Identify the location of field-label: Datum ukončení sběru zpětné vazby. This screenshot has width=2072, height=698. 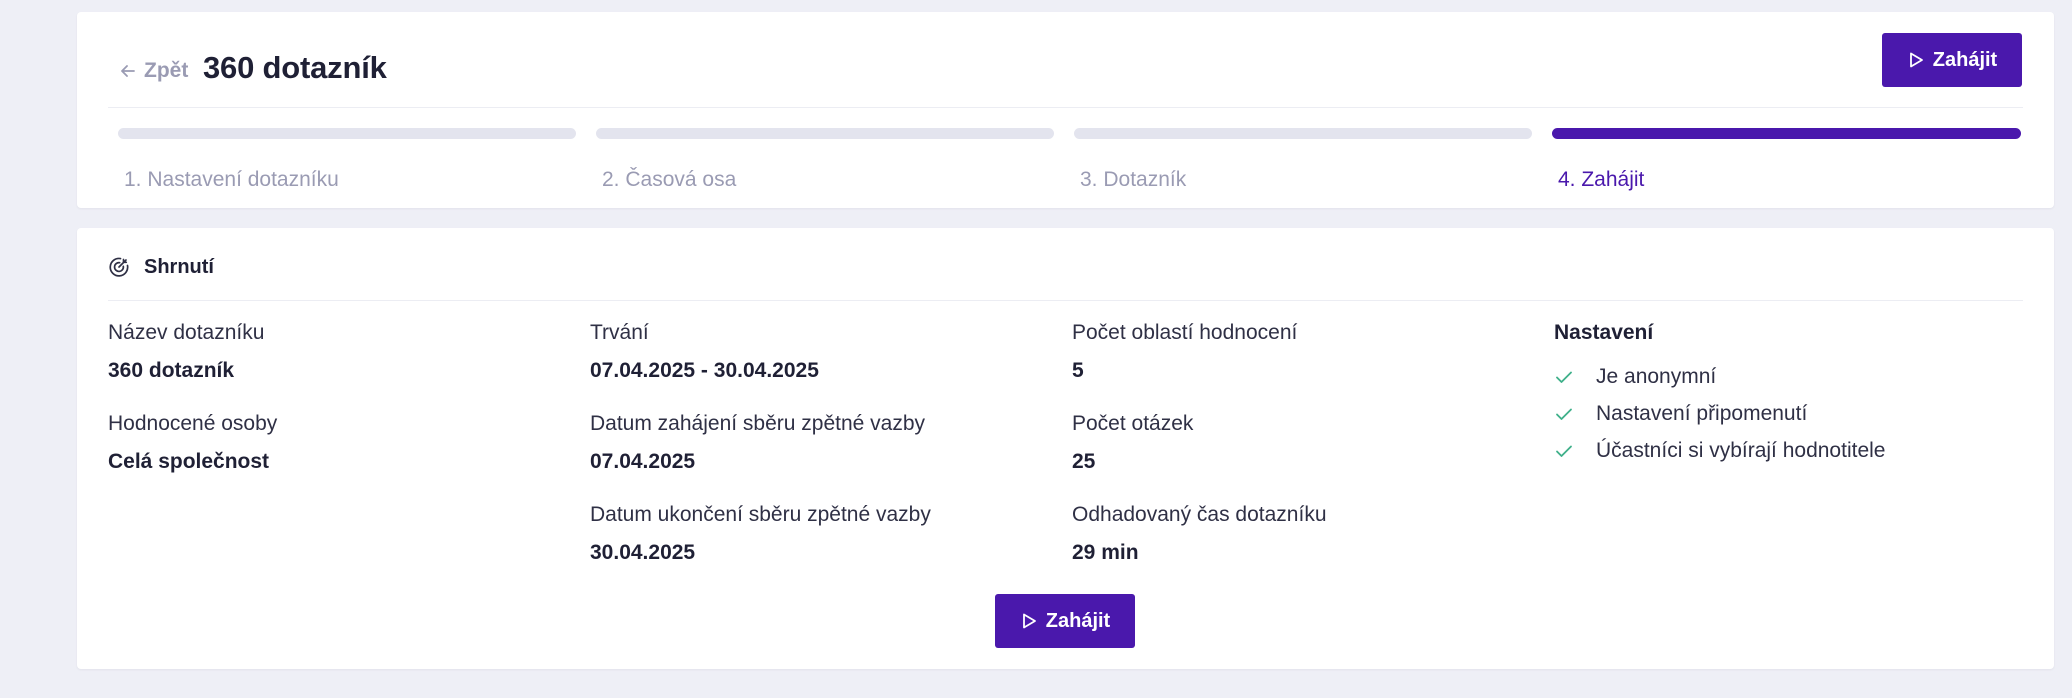
(760, 514).